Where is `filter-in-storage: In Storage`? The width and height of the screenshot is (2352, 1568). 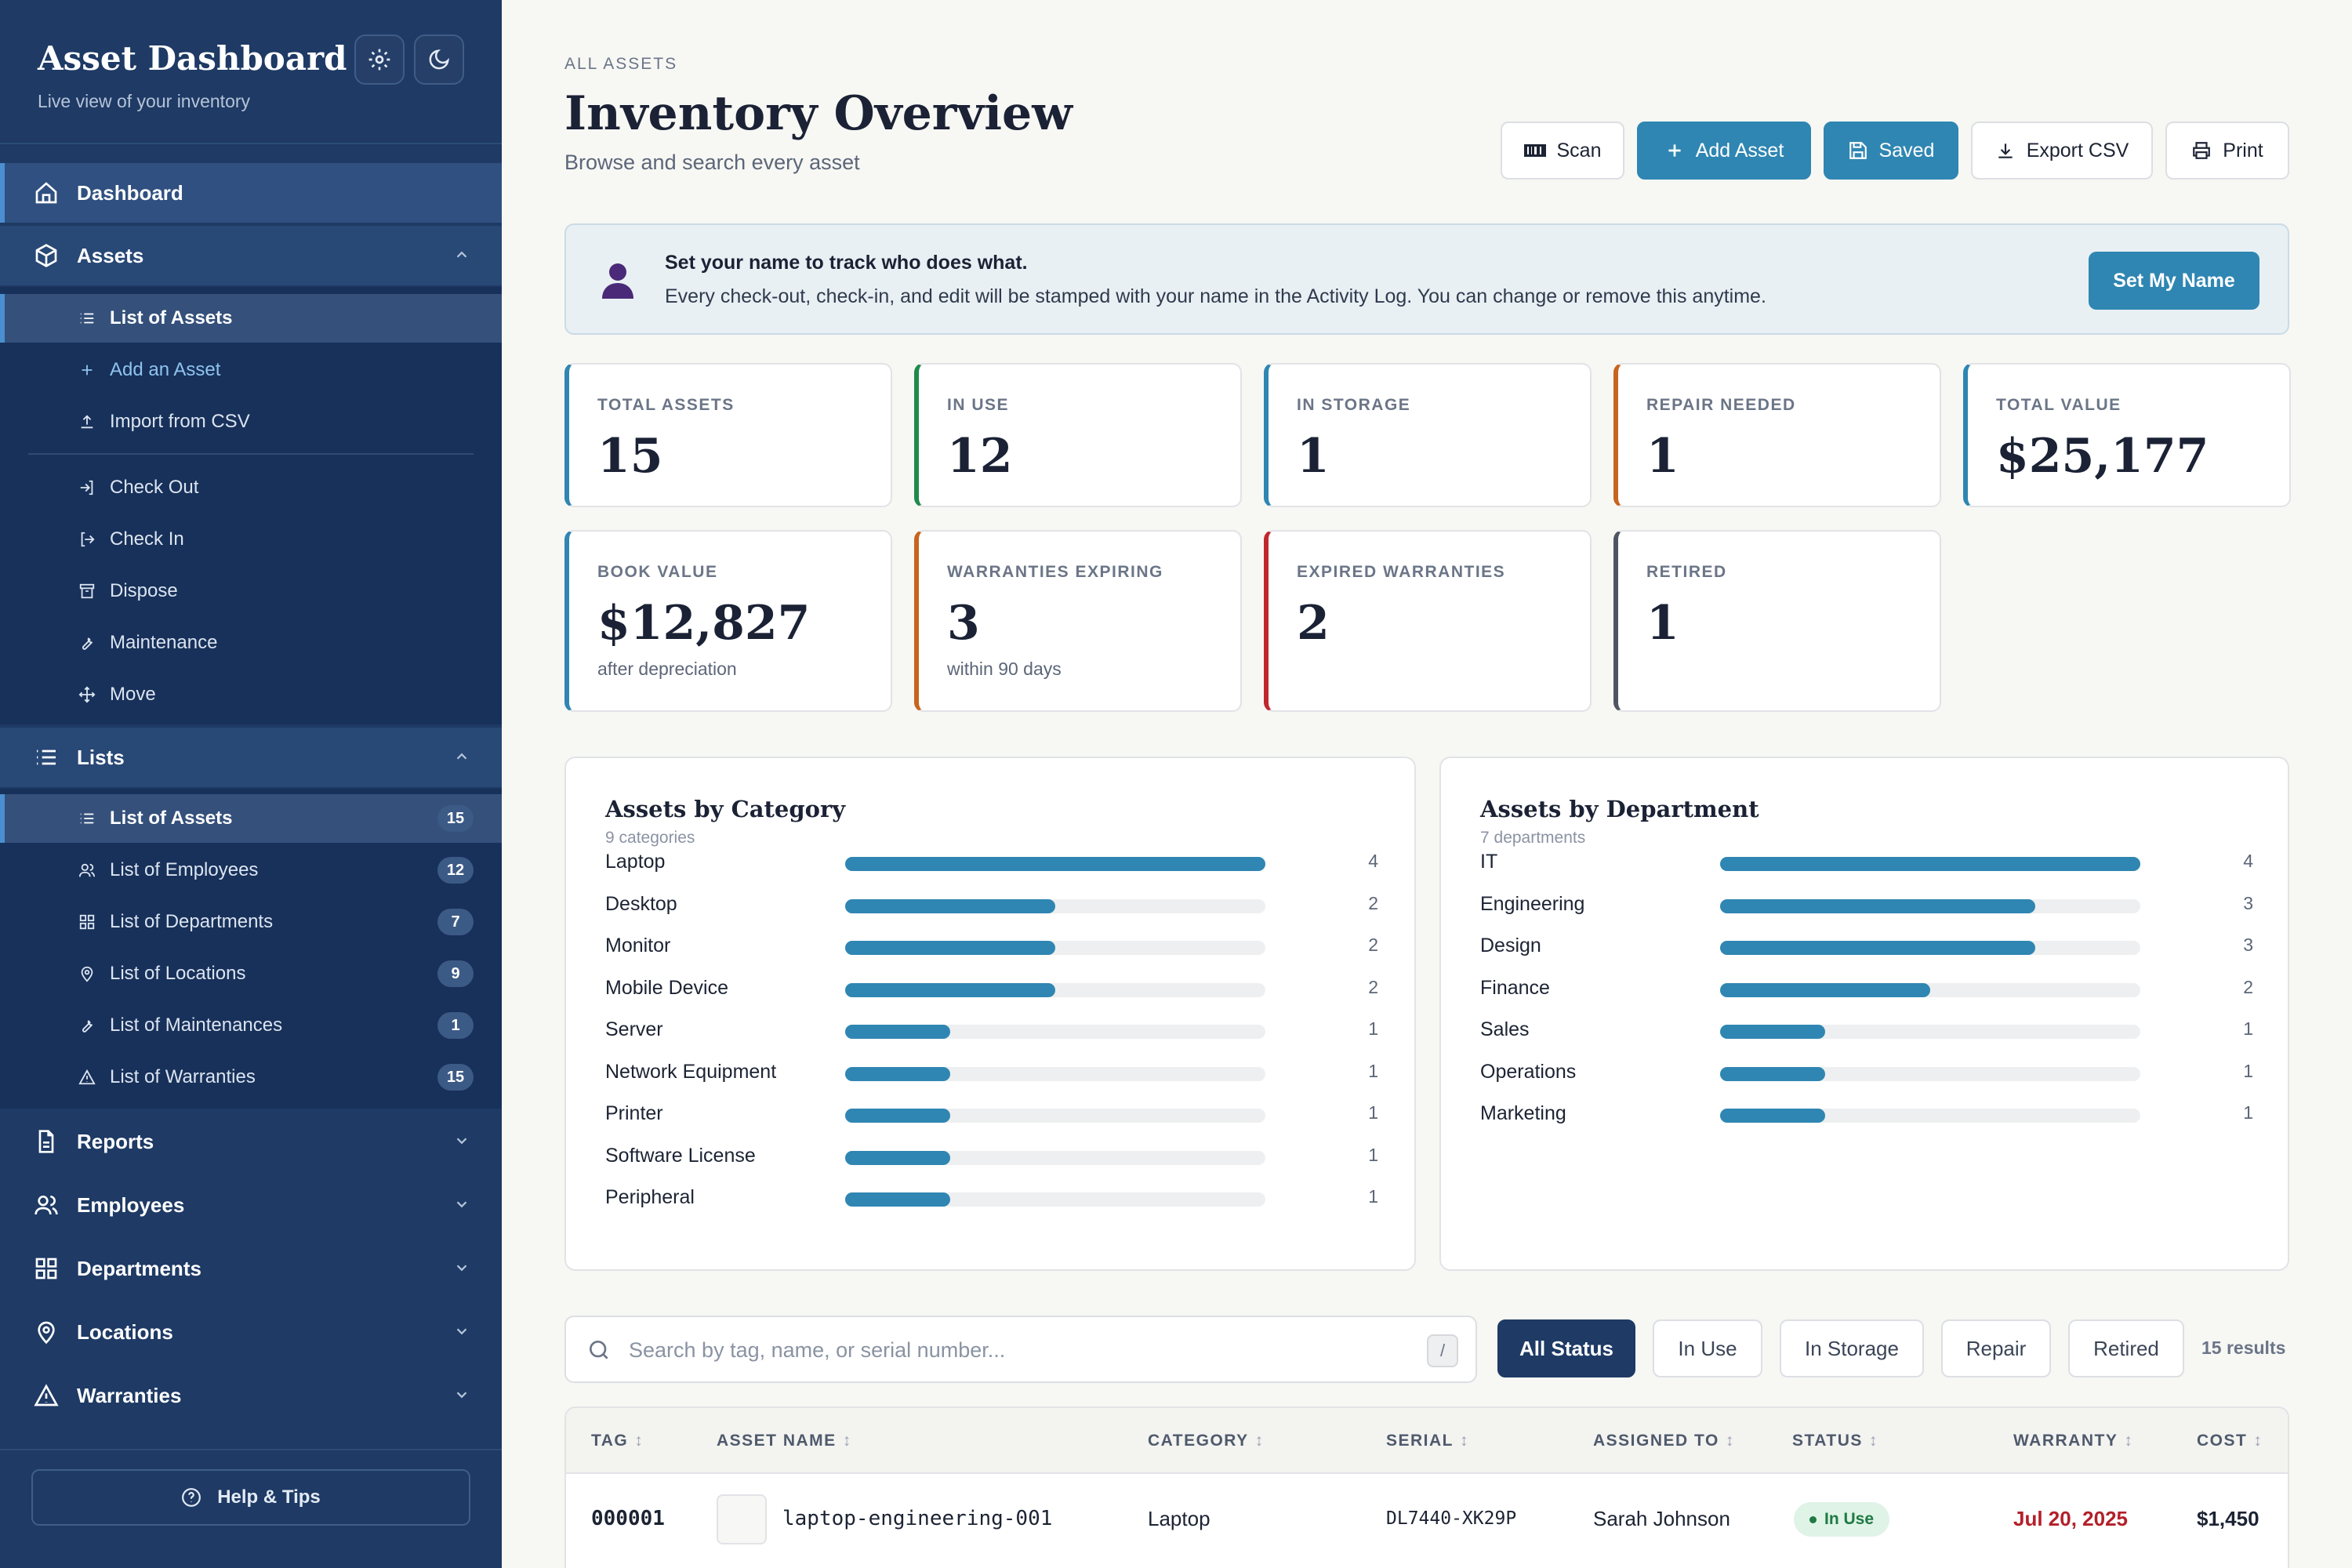 filter-in-storage: In Storage is located at coordinates (1852, 1348).